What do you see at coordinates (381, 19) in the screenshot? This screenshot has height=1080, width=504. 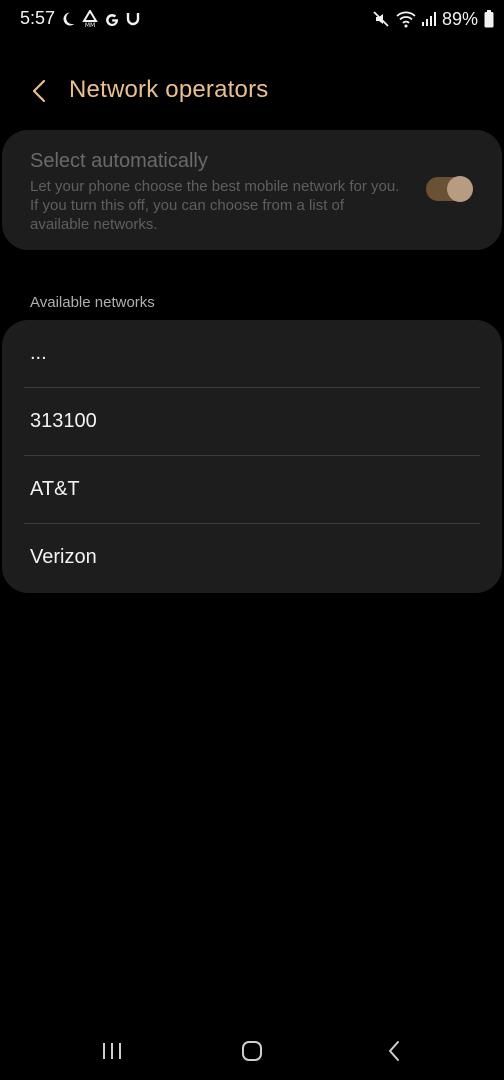 I see `mute-icon` at bounding box center [381, 19].